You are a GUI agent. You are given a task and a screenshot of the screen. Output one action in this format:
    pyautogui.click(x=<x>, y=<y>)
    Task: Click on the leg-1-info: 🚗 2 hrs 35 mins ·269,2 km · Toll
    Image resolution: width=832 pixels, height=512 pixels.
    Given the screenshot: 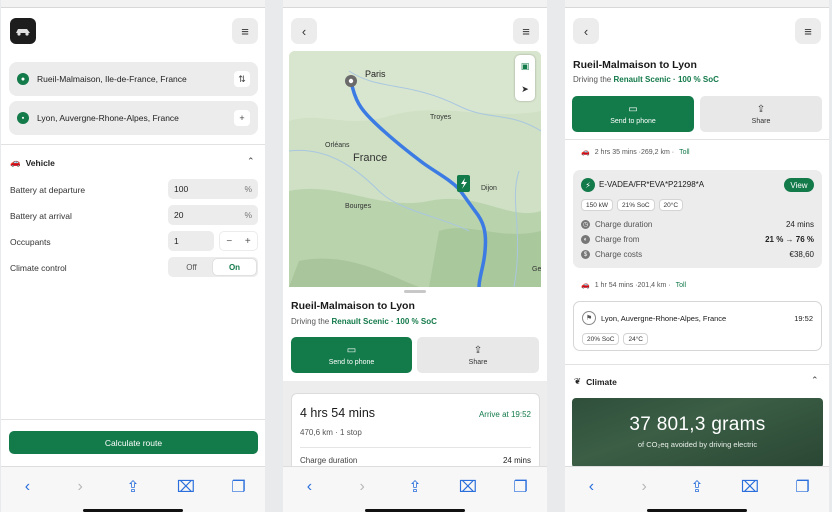 What is the action you would take?
    pyautogui.click(x=635, y=152)
    